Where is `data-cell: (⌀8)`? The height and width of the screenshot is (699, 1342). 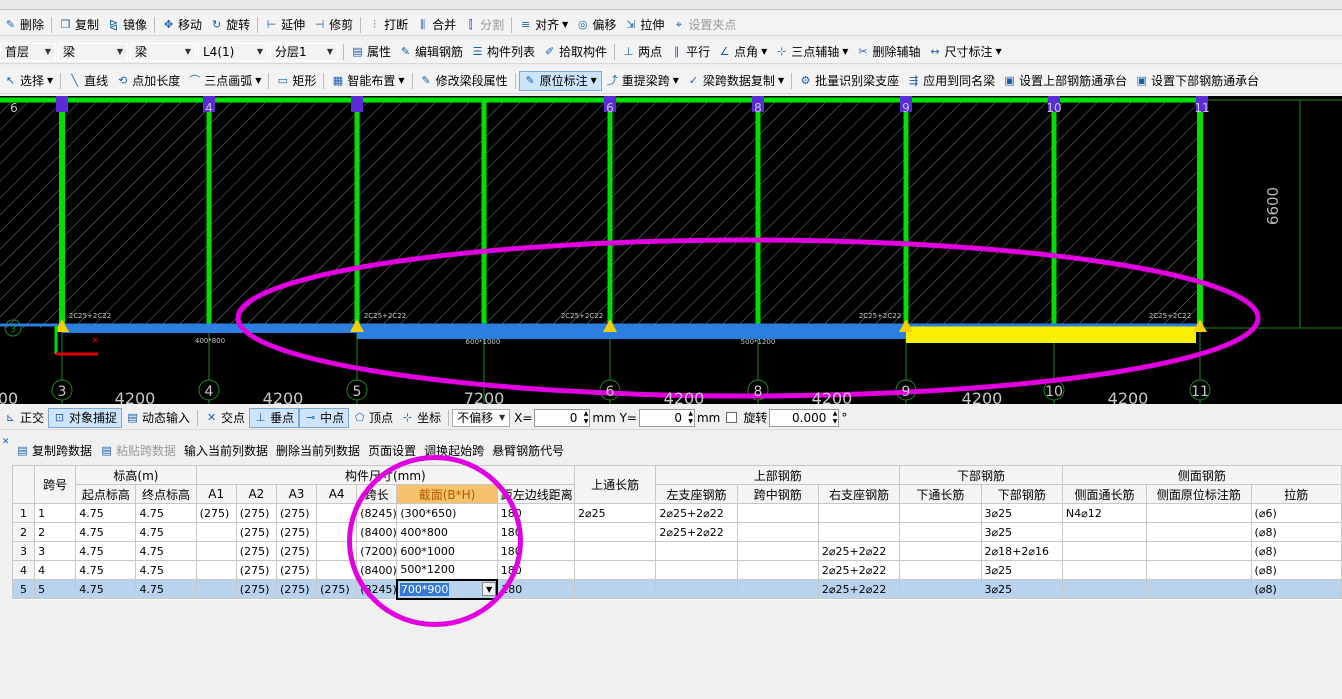 data-cell: (⌀8) is located at coordinates (1296, 532).